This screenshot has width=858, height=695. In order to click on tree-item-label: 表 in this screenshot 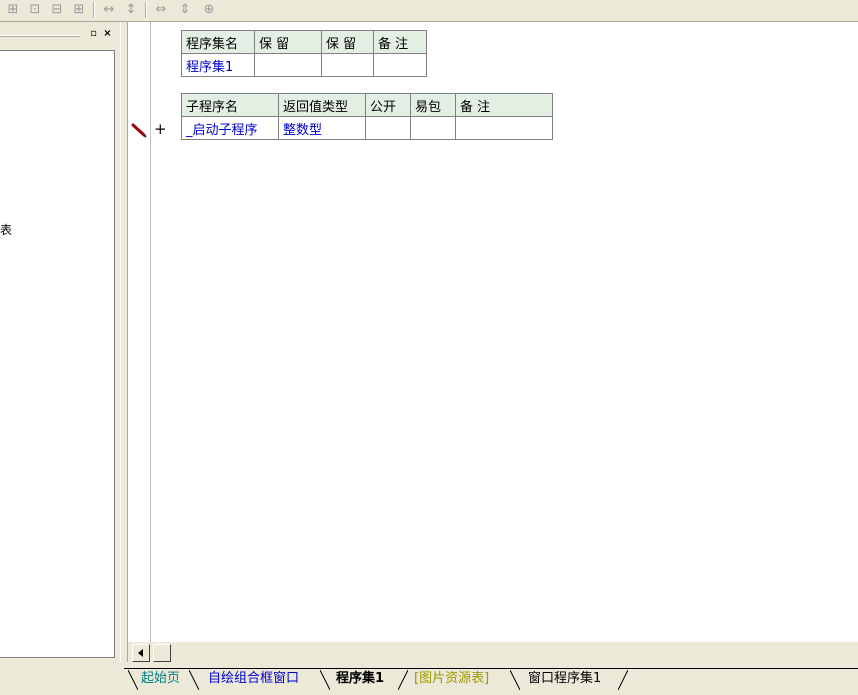, I will do `click(6, 229)`.